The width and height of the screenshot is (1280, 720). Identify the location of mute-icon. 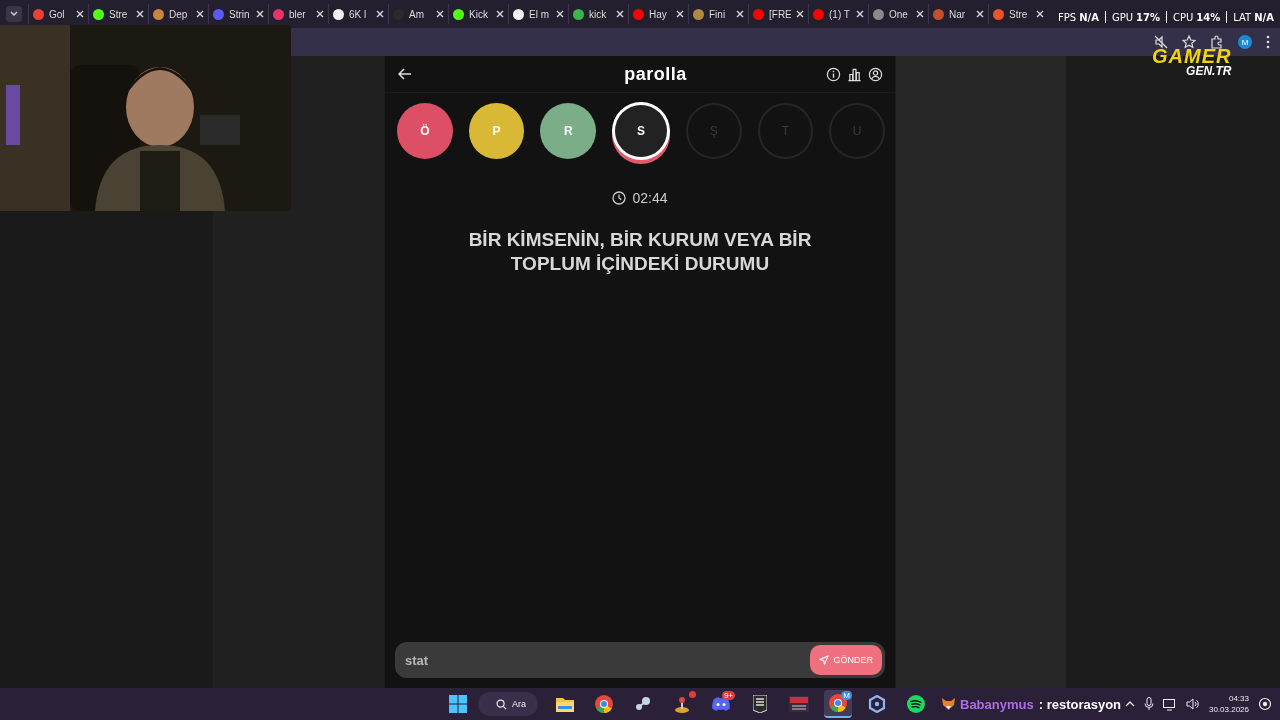
(1161, 42).